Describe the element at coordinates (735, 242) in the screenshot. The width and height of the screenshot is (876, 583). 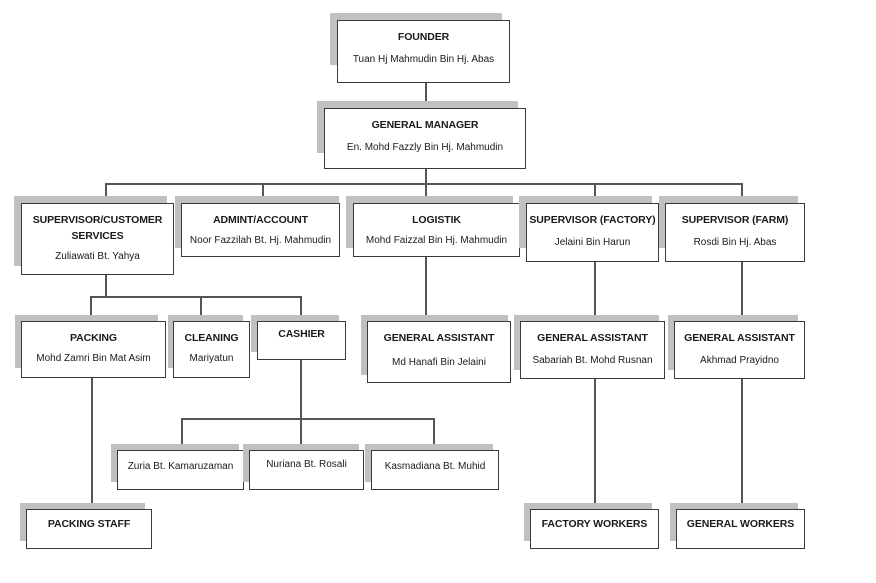
I see `node-person: Rosdi Bin Hj. Abas` at that location.